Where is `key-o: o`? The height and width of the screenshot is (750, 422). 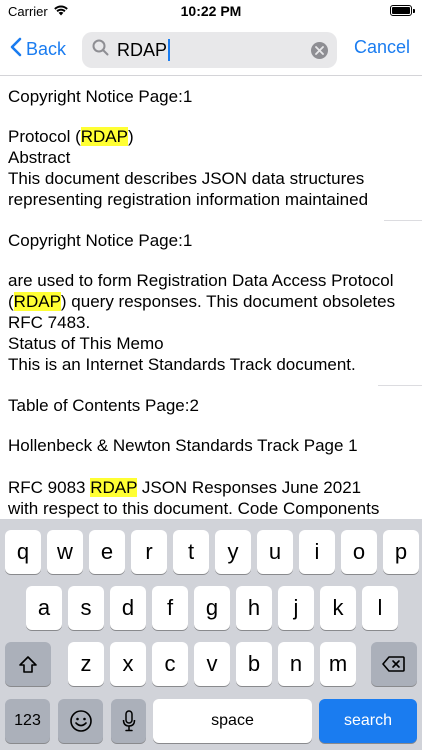
key-o: o is located at coordinates (359, 552).